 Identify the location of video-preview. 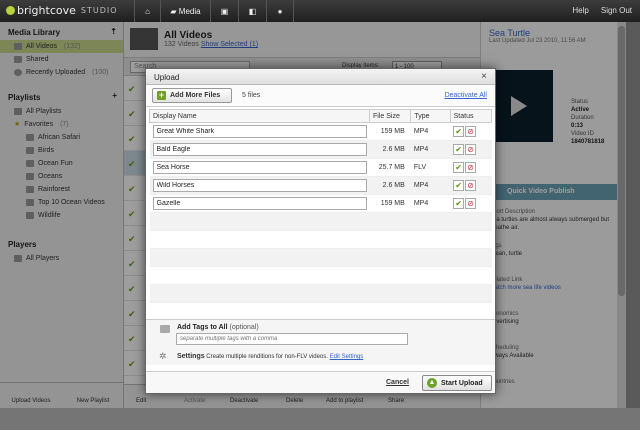
(520, 106).